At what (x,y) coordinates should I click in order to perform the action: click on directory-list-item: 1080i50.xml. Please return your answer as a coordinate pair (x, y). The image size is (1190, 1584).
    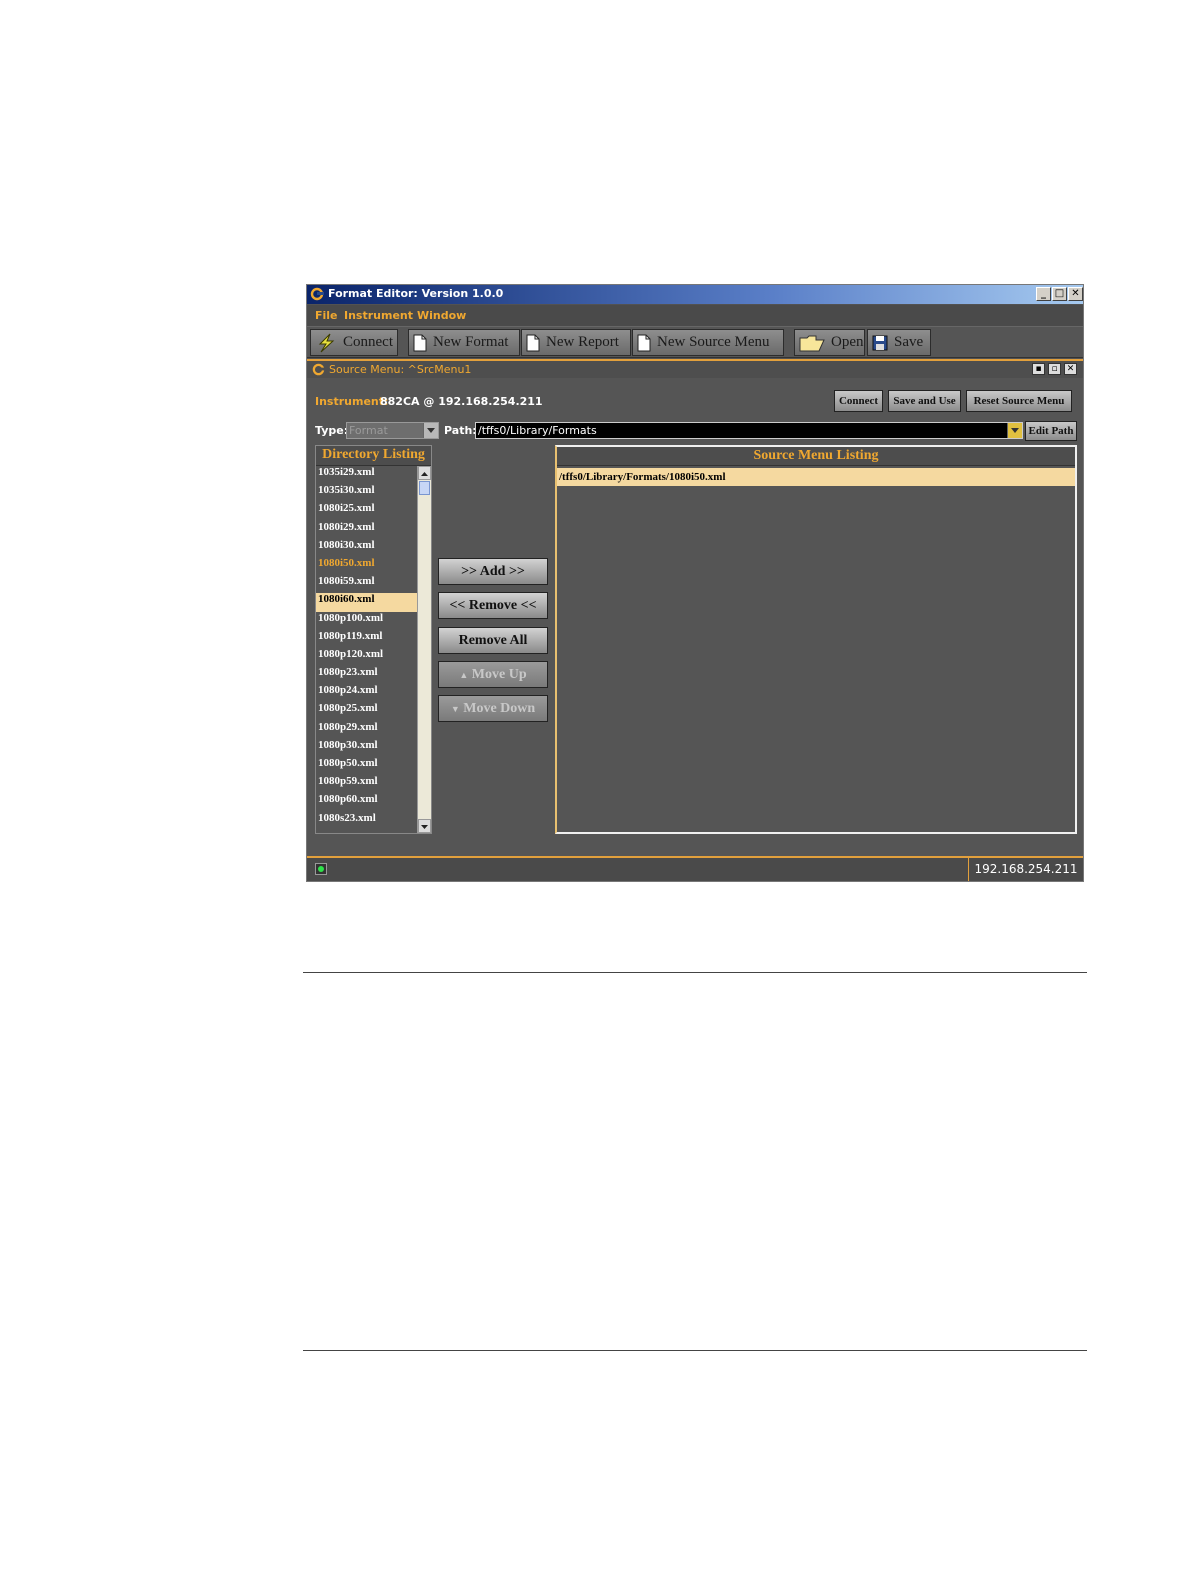
    Looking at the image, I should click on (366, 566).